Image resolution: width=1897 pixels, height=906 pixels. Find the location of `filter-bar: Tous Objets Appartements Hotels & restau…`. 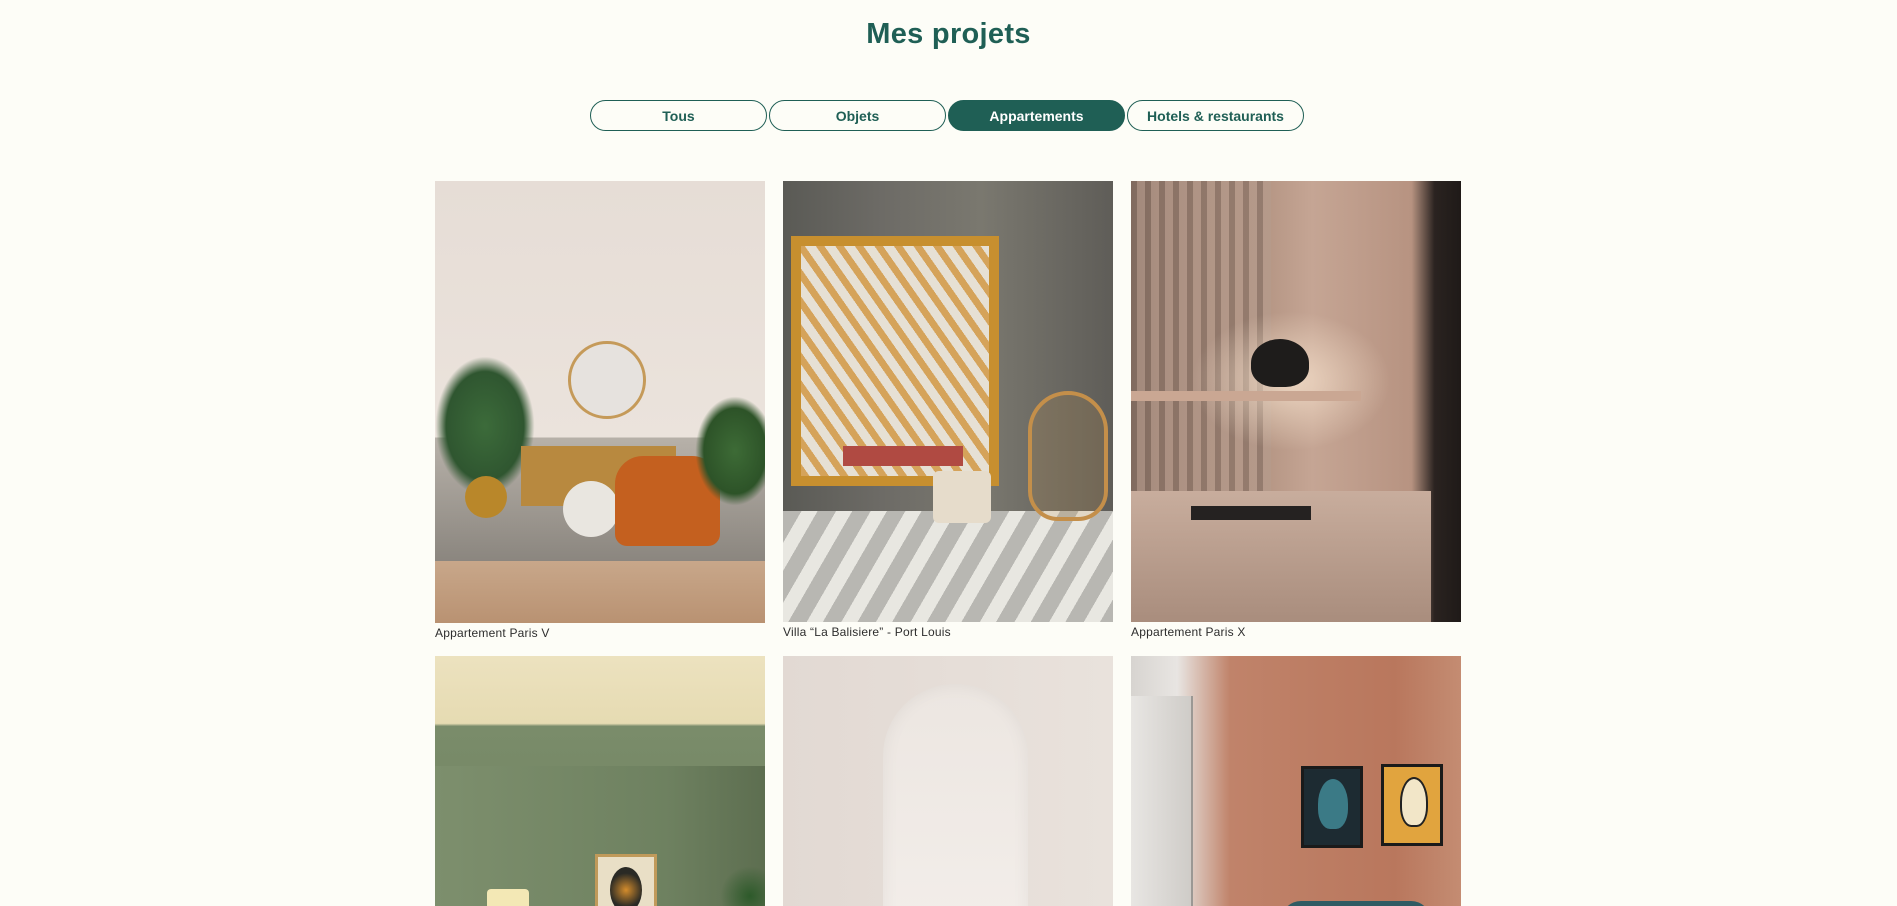

filter-bar: Tous Objets Appartements Hotels & restau… is located at coordinates (947, 115).